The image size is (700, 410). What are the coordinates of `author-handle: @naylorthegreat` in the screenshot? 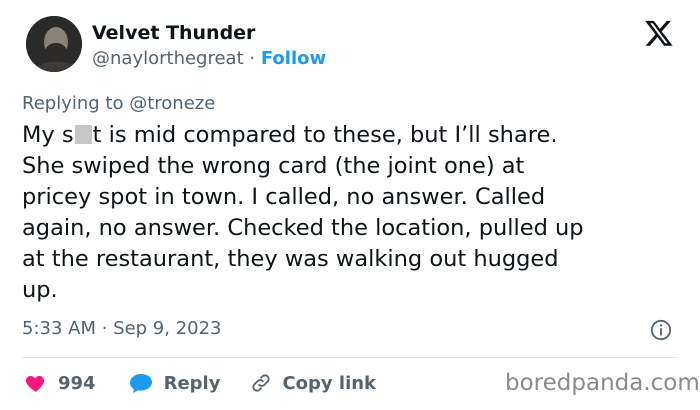 It's located at (168, 58).